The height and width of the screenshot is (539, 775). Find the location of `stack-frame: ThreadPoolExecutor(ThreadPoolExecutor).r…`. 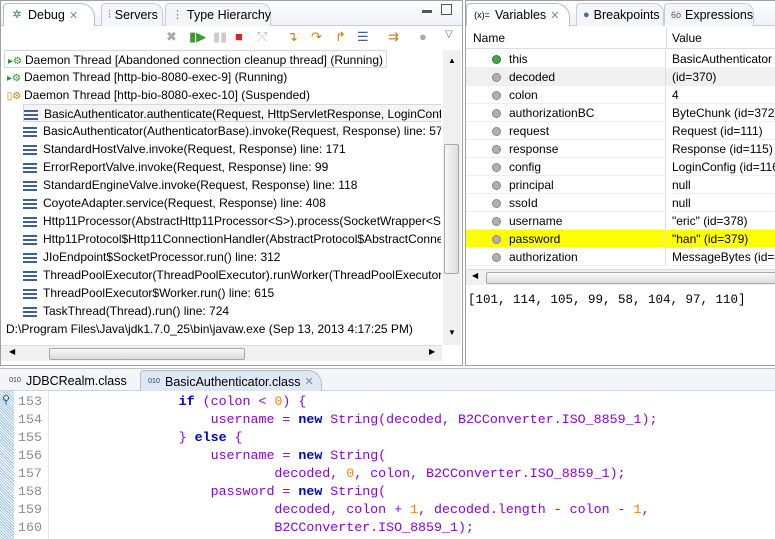

stack-frame: ThreadPoolExecutor(ThreadPoolExecutor).r… is located at coordinates (232, 275).